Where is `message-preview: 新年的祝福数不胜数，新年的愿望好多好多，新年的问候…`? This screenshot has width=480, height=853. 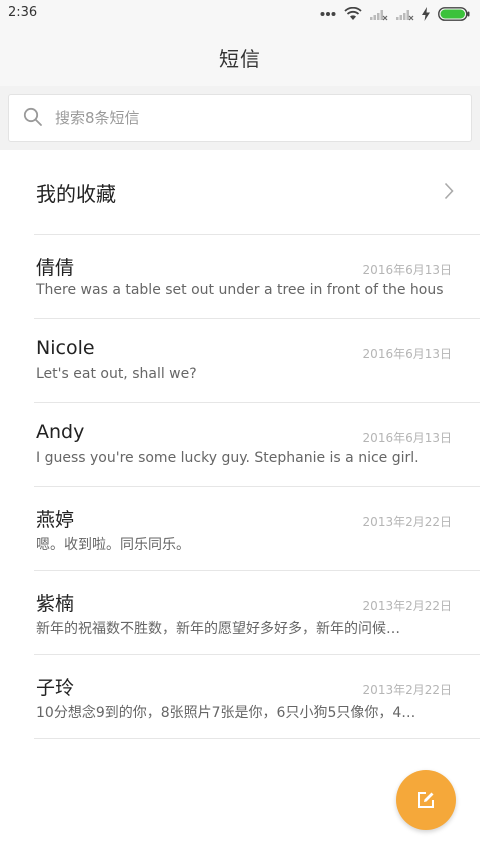 message-preview: 新年的祝福数不胜数，新年的愿望好多好多，新年的问候… is located at coordinates (218, 629).